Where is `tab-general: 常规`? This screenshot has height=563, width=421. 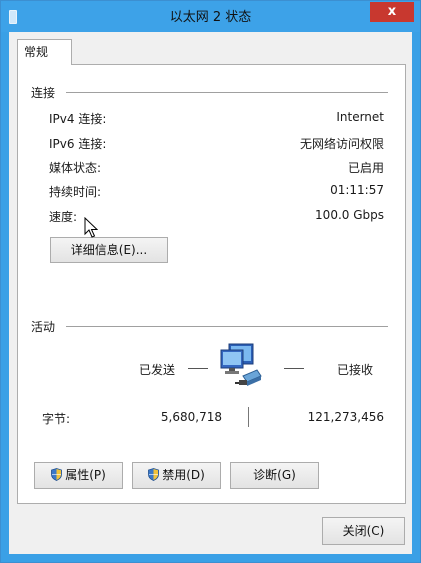 tab-general: 常规 is located at coordinates (44, 52).